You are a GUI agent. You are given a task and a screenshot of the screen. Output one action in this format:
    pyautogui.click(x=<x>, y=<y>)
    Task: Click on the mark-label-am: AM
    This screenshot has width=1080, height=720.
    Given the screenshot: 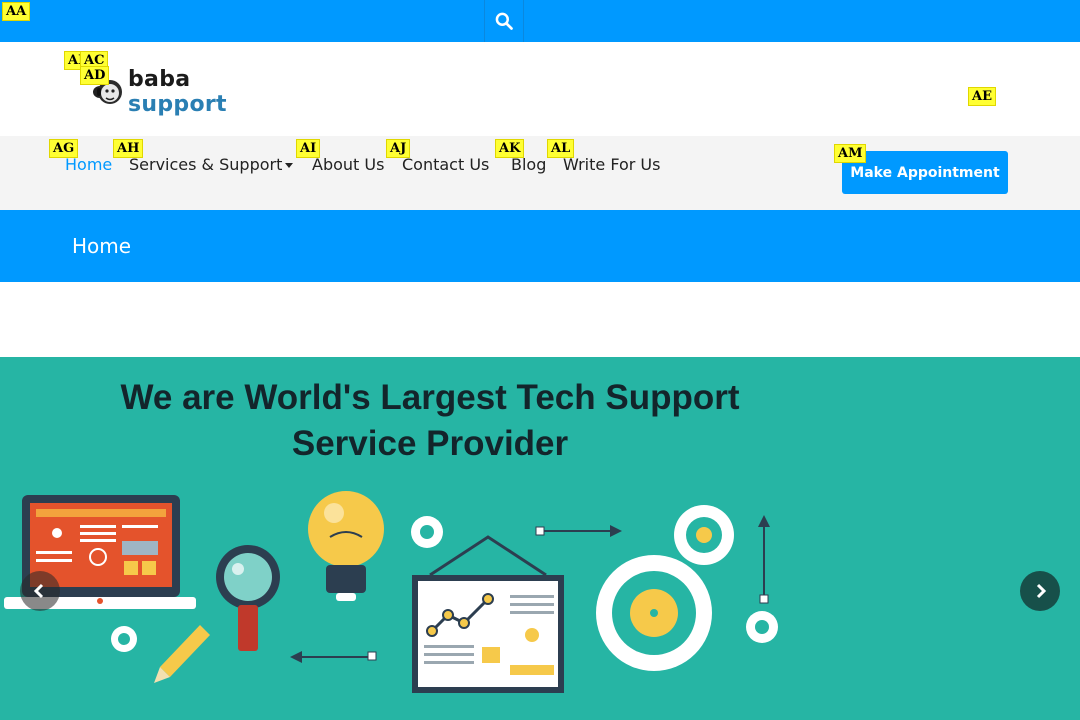 What is the action you would take?
    pyautogui.click(x=850, y=153)
    